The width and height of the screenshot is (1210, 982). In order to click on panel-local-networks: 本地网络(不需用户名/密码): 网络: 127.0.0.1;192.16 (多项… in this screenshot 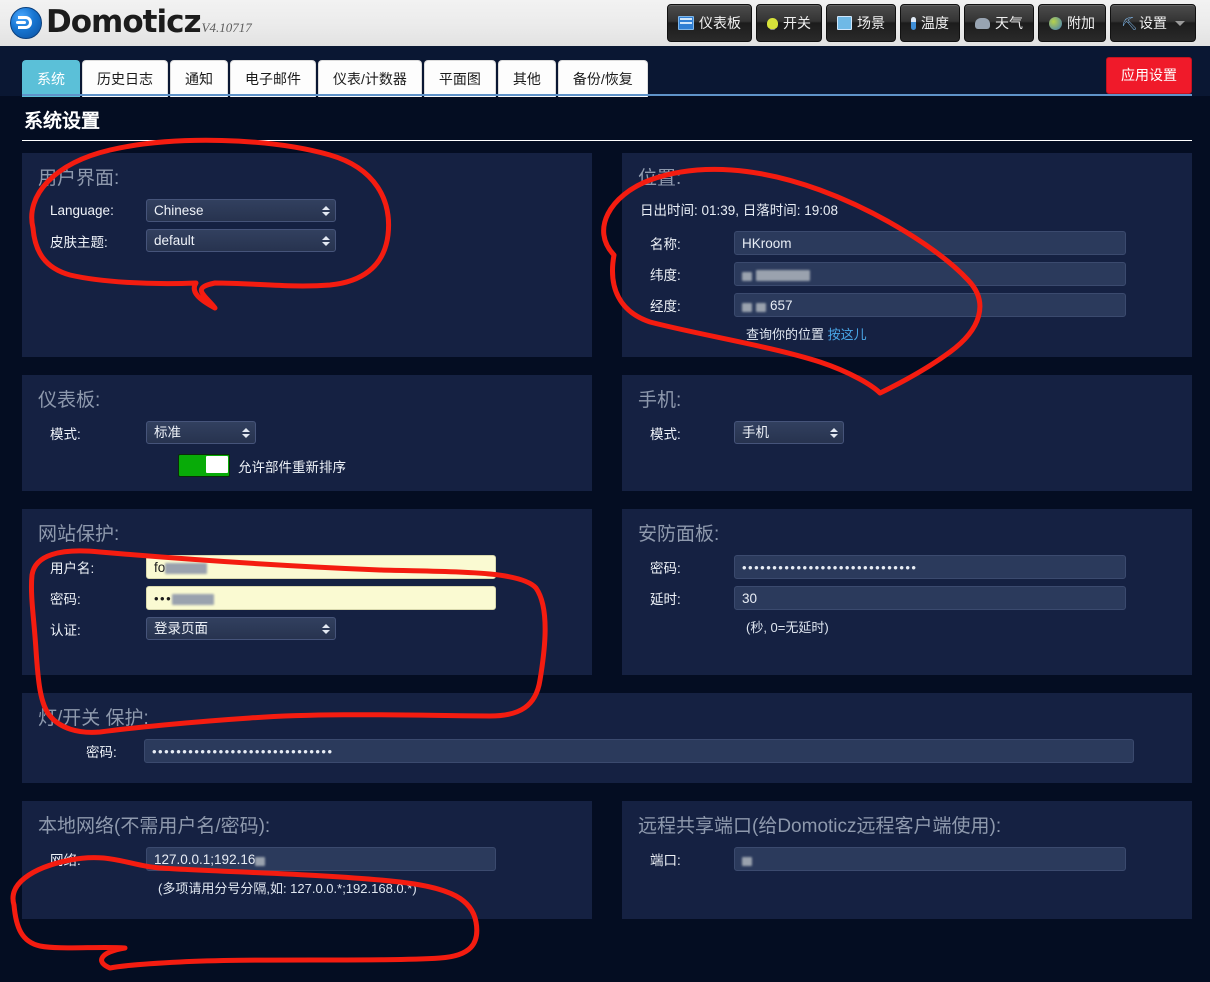, I will do `click(307, 860)`.